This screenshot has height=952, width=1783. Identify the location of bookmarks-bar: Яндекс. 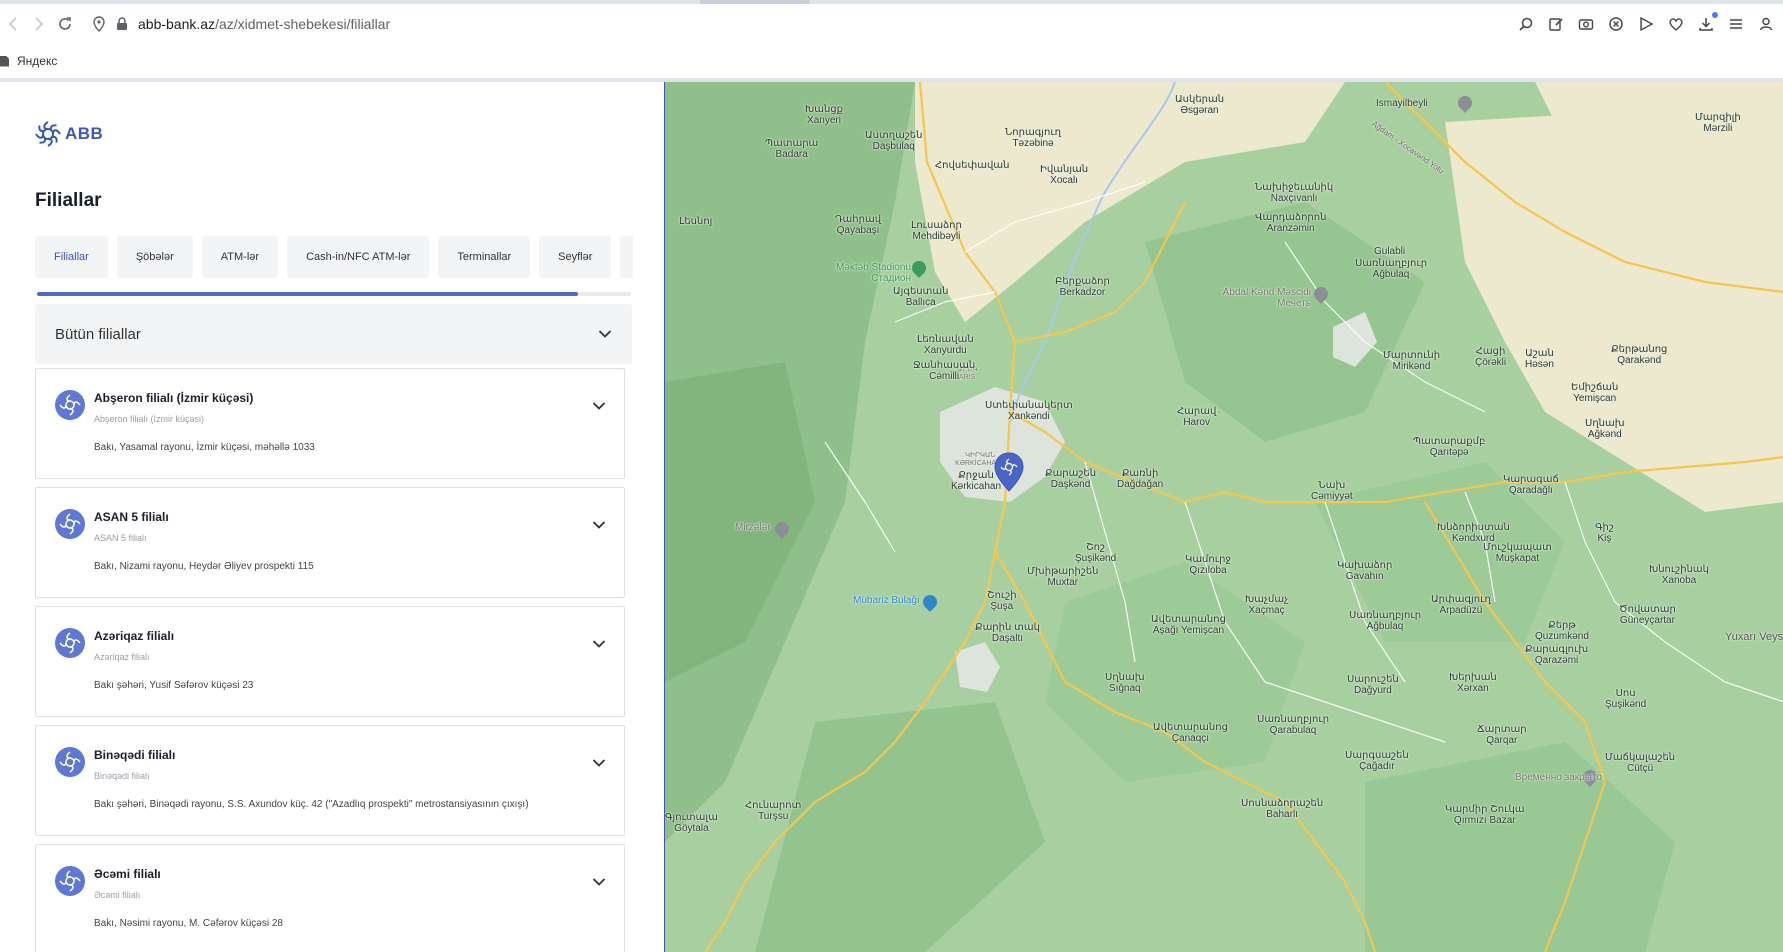
(891, 63).